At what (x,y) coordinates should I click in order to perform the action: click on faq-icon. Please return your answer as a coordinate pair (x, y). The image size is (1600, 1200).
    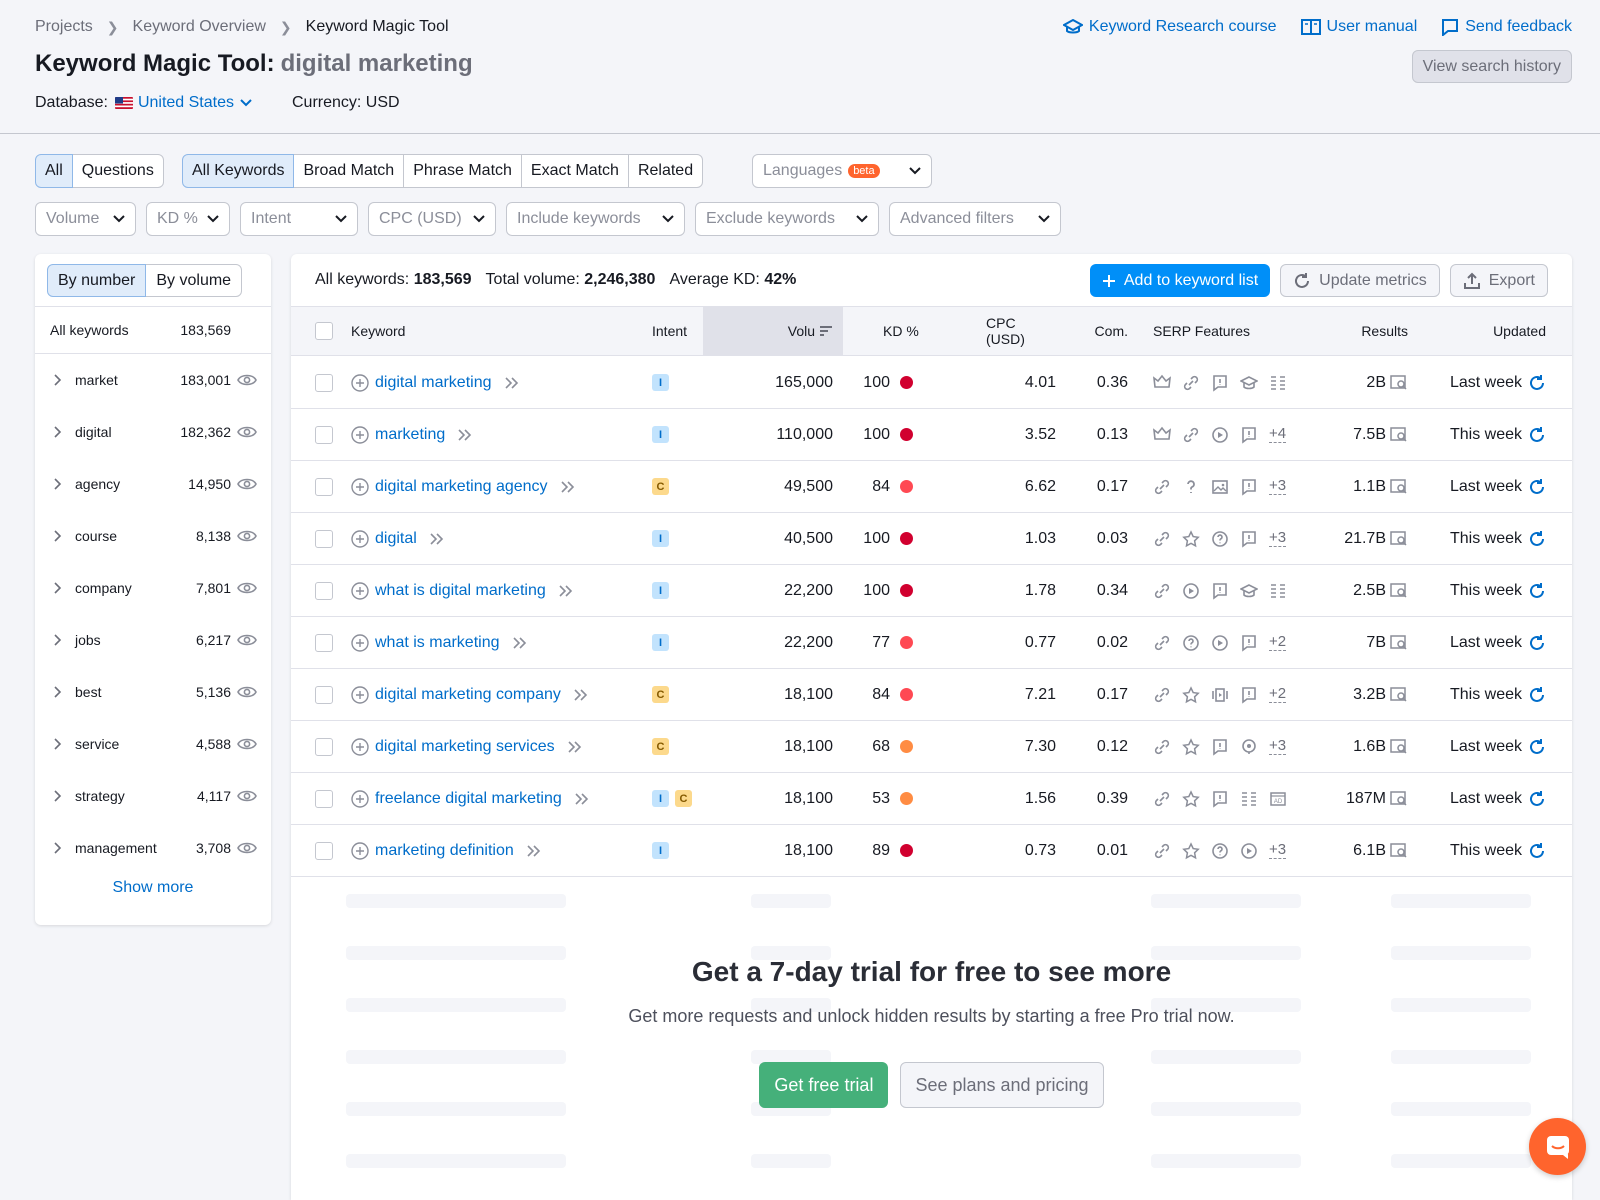
    Looking at the image, I should click on (1220, 539).